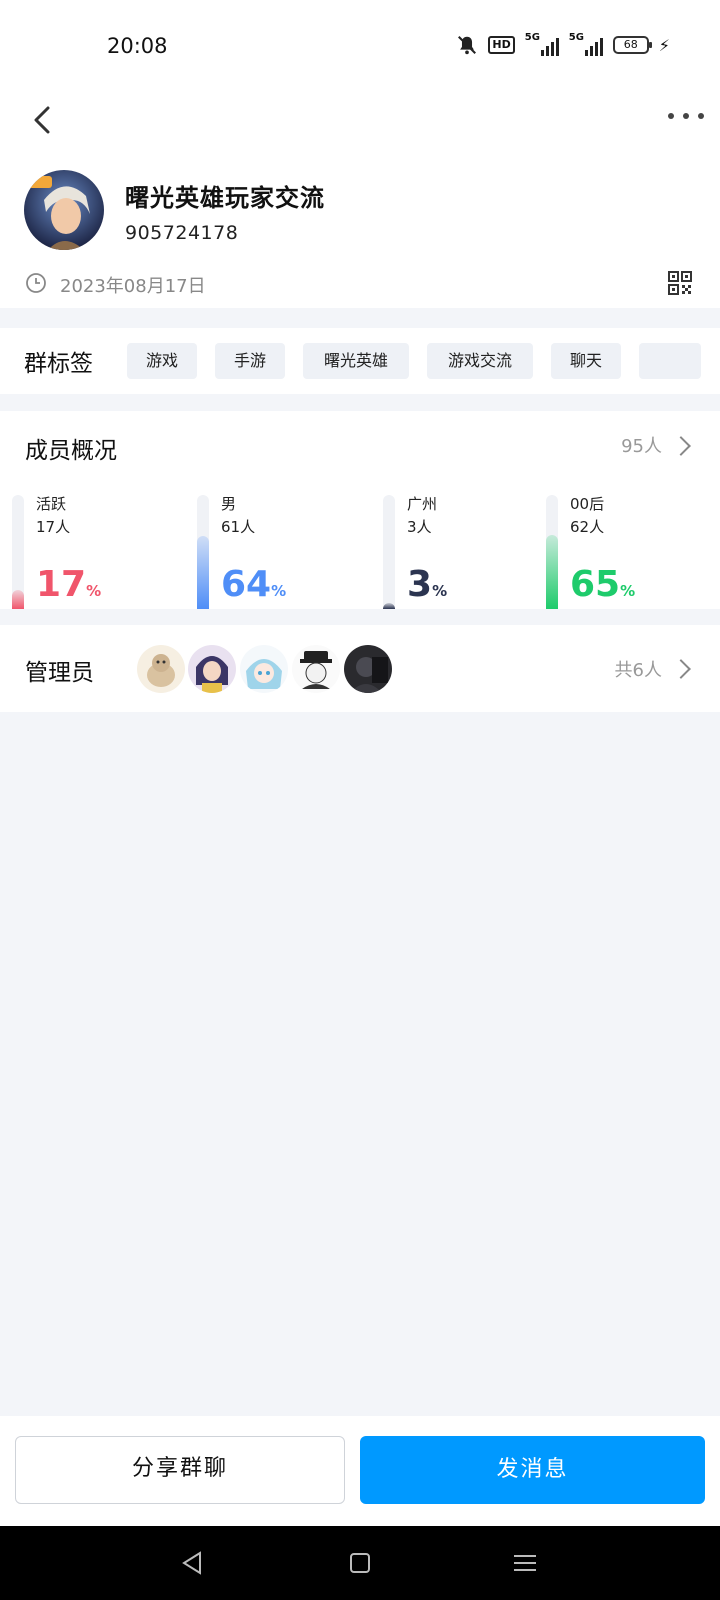 The width and height of the screenshot is (720, 1600). Describe the element at coordinates (525, 1563) in the screenshot. I see `nav-recents-icon` at that location.